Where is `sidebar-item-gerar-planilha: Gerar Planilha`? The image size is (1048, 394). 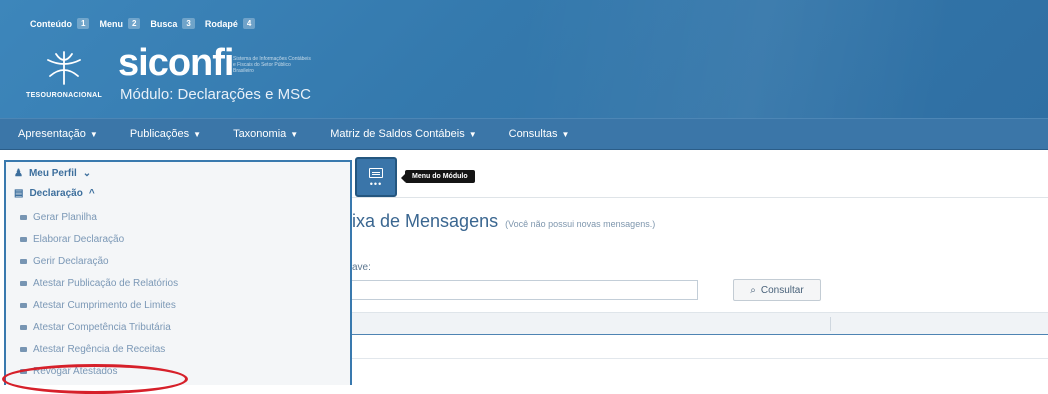 sidebar-item-gerar-planilha: Gerar Planilha is located at coordinates (58, 217).